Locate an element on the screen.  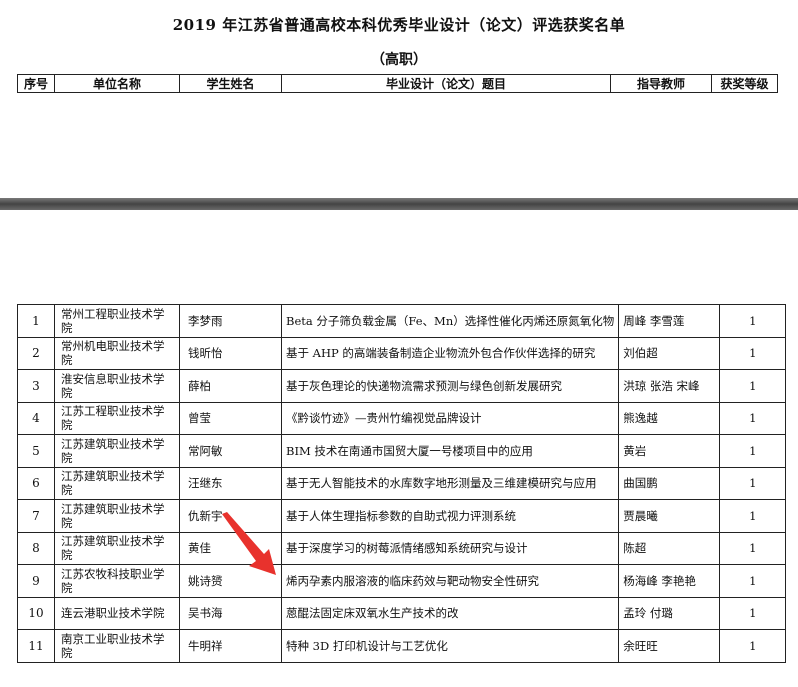
thesis-title: 《黔谈竹迹》—贵州竹编视觉品牌设计 is located at coordinates (450, 418).